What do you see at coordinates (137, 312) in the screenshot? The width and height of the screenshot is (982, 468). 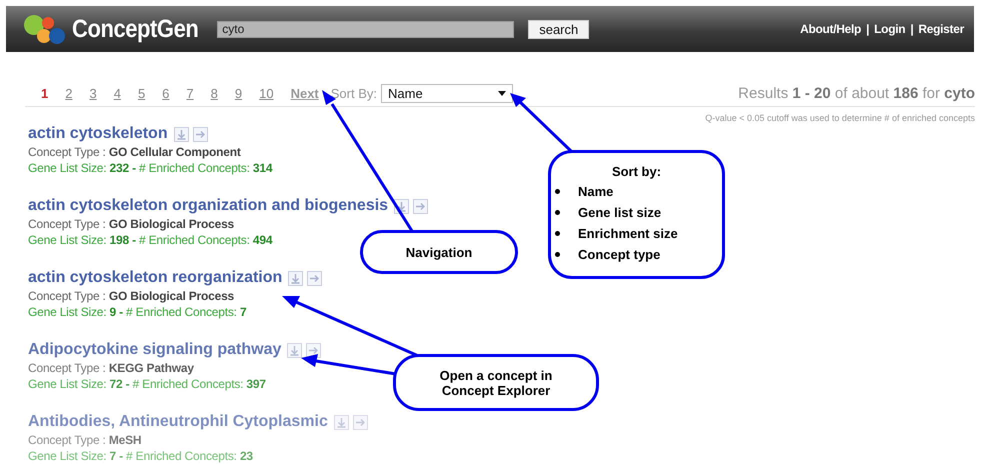 I see `concept-stats: Gene List Size: 9 - # Enriched Concepts: 7` at bounding box center [137, 312].